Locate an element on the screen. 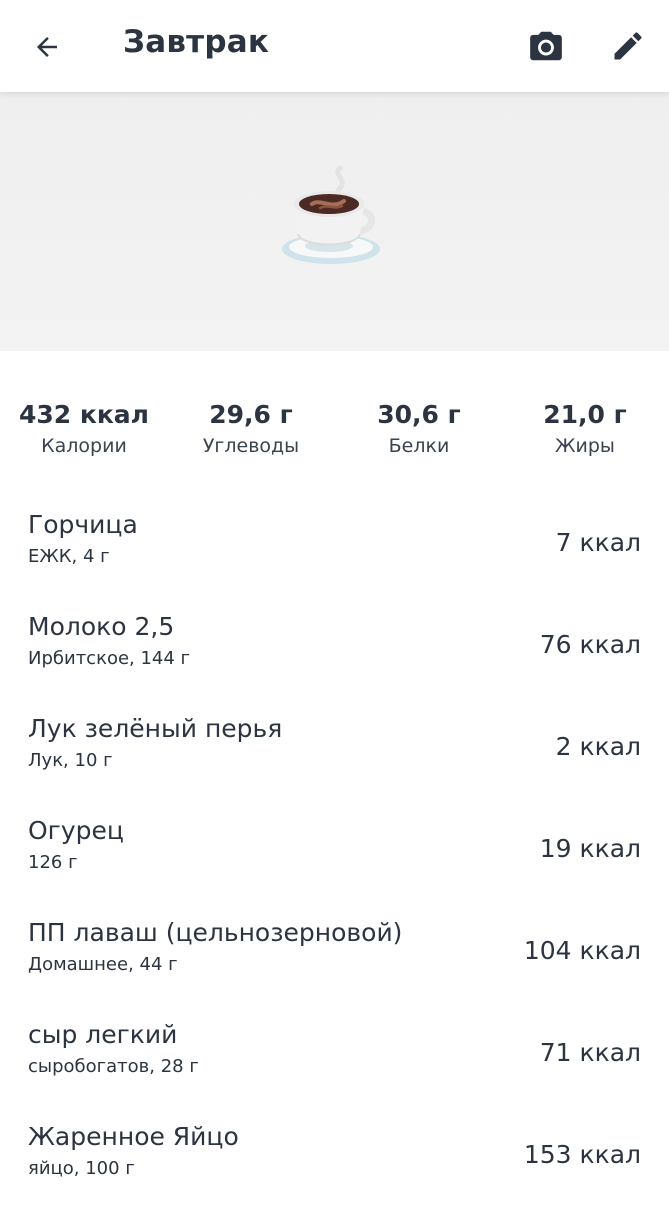 This screenshot has height=1208, width=669. coffee-cup-icon is located at coordinates (331, 214).